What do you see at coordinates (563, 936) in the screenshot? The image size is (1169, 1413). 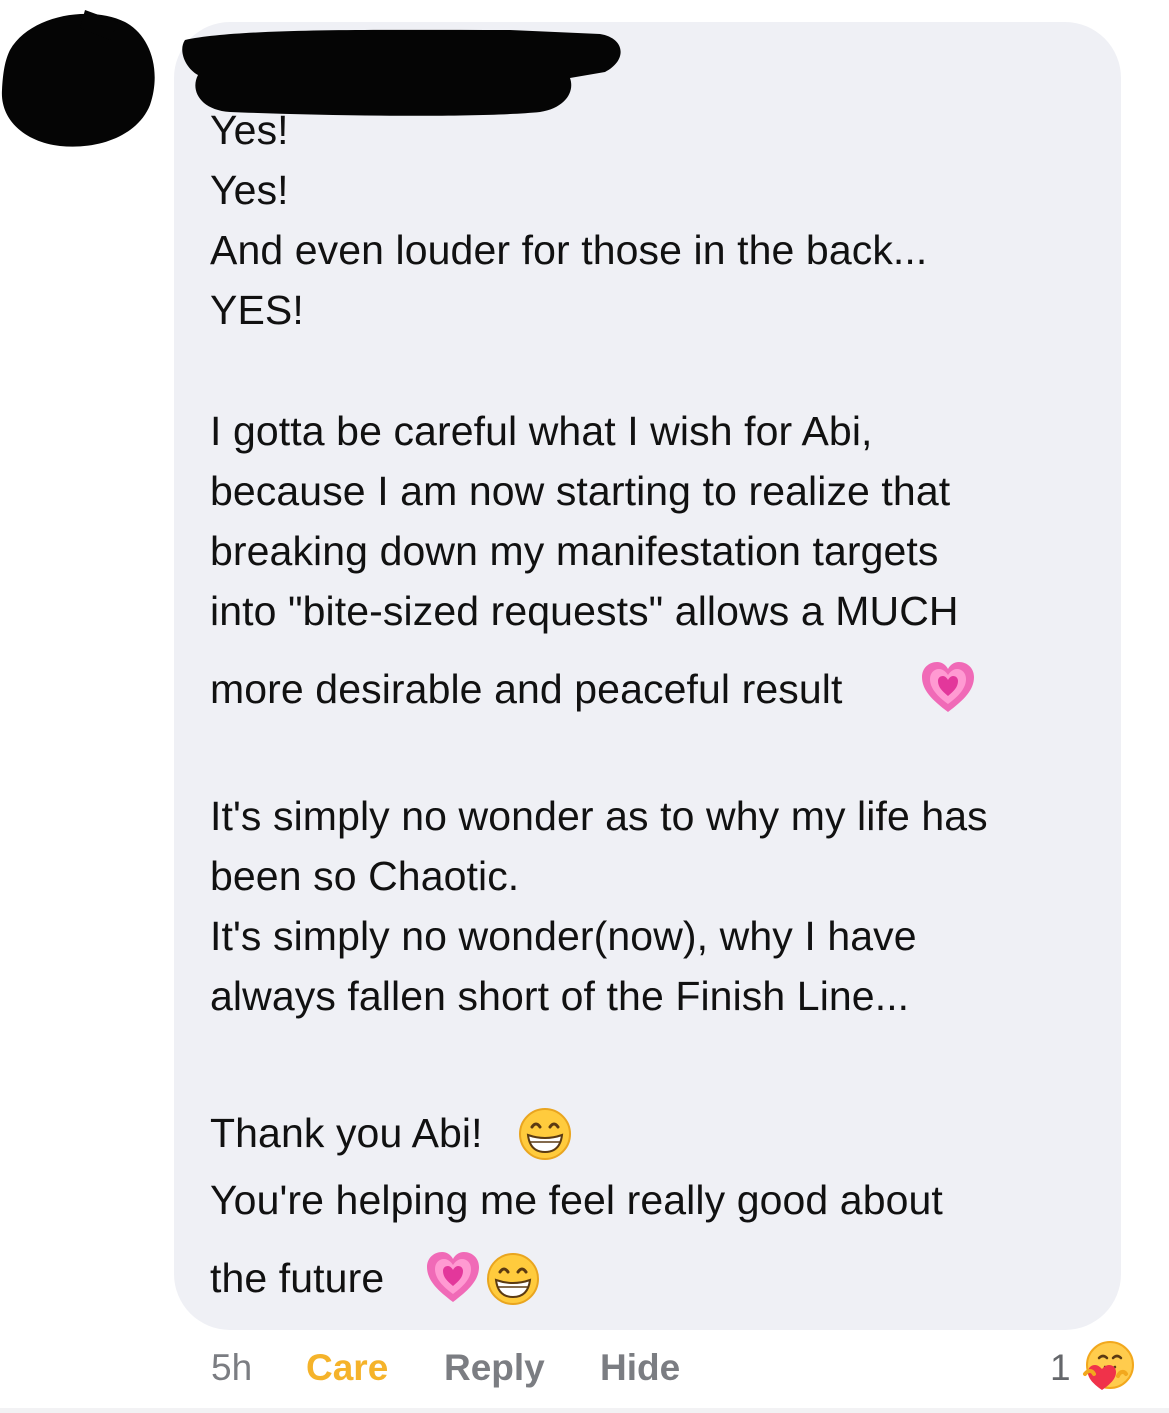 I see `comment-line-12: It's simply no wonder(now), why I have` at bounding box center [563, 936].